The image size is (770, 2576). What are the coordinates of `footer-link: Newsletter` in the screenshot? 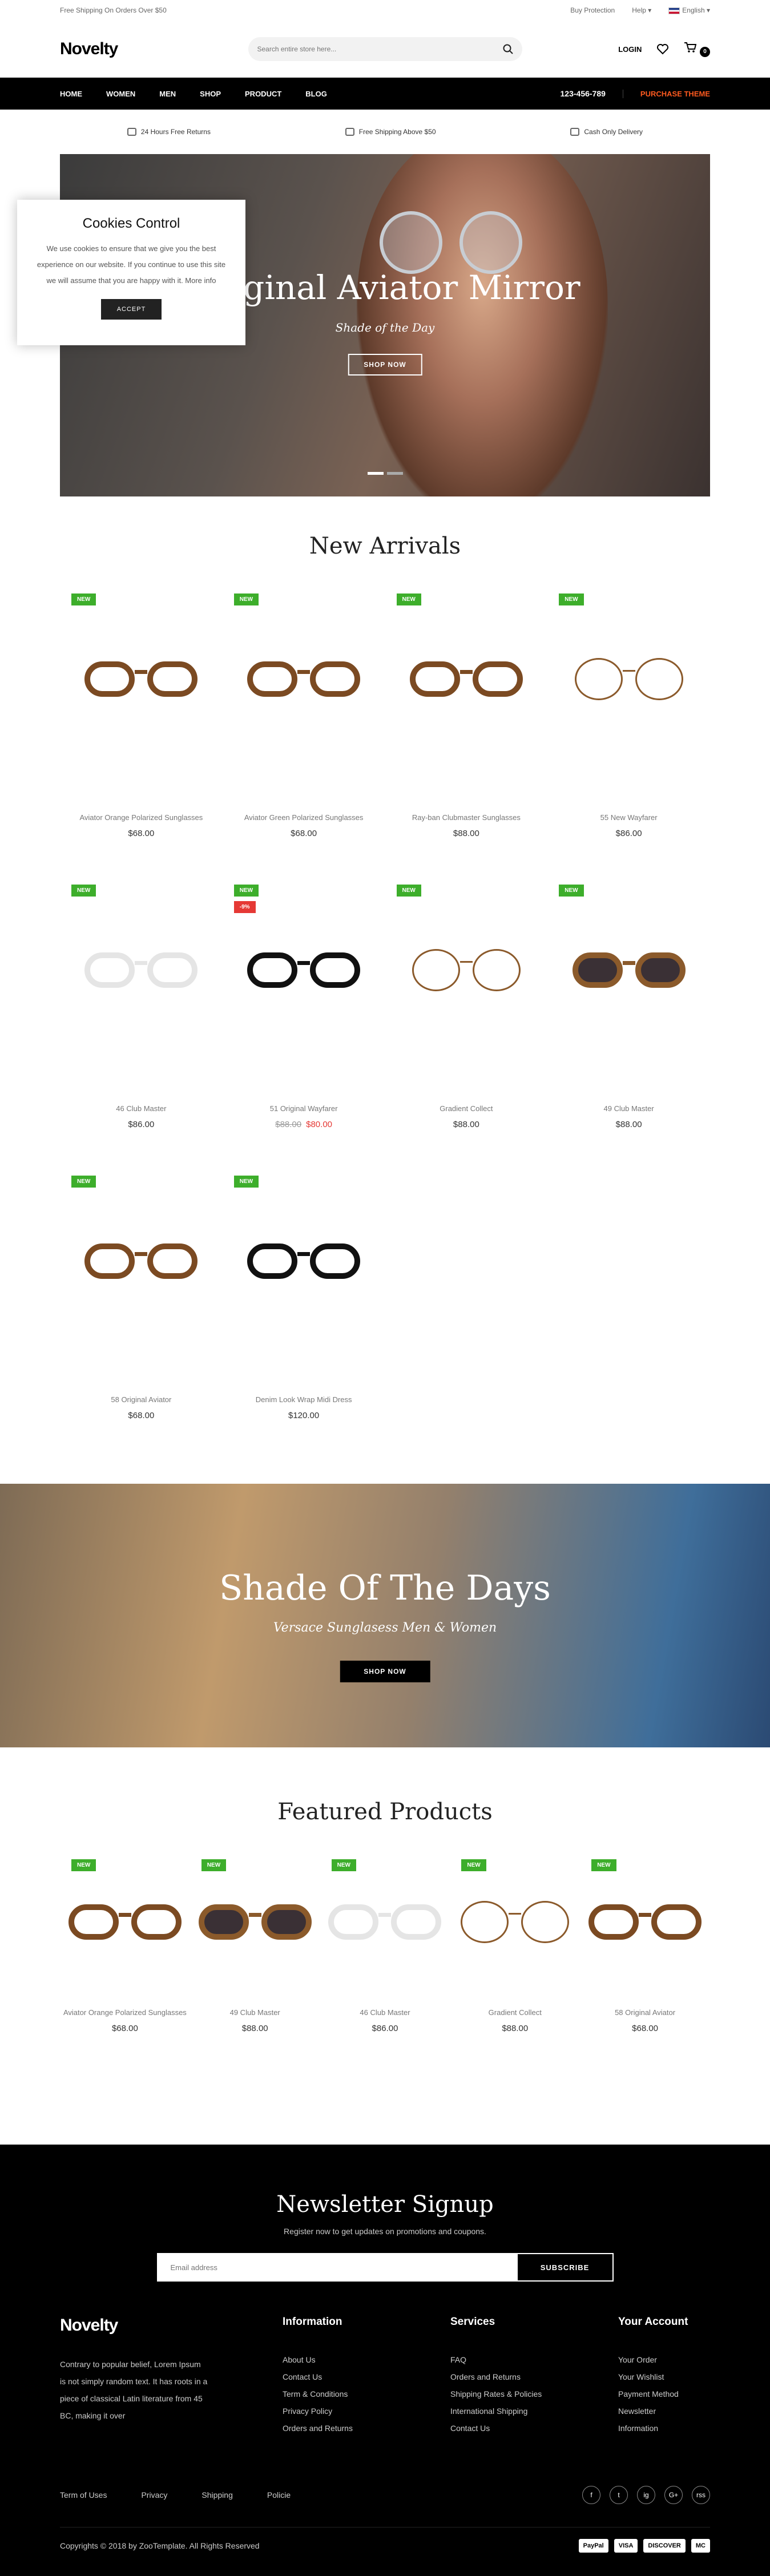 It's located at (663, 2411).